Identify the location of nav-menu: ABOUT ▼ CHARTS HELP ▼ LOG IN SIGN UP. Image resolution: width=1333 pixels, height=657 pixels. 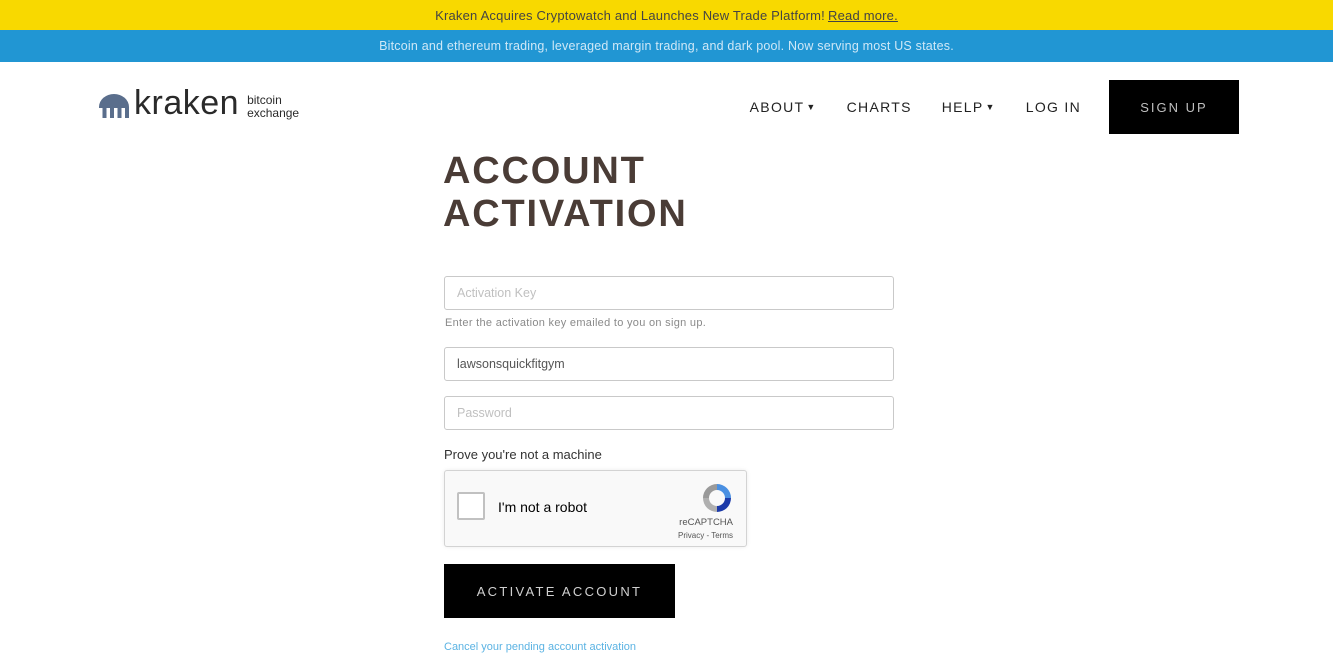
(979, 107).